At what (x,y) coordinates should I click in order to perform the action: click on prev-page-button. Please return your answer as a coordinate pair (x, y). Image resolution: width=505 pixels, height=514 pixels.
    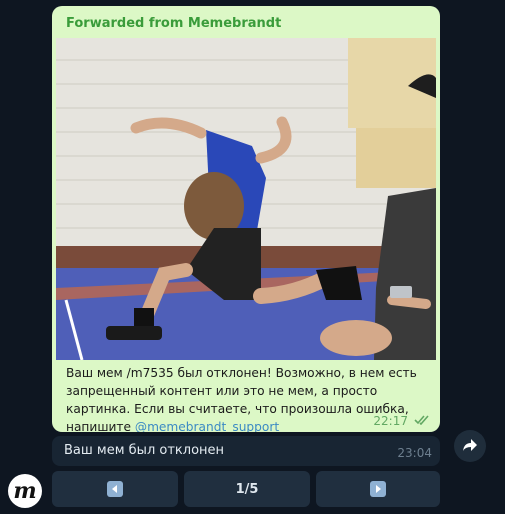
    Looking at the image, I should click on (115, 489).